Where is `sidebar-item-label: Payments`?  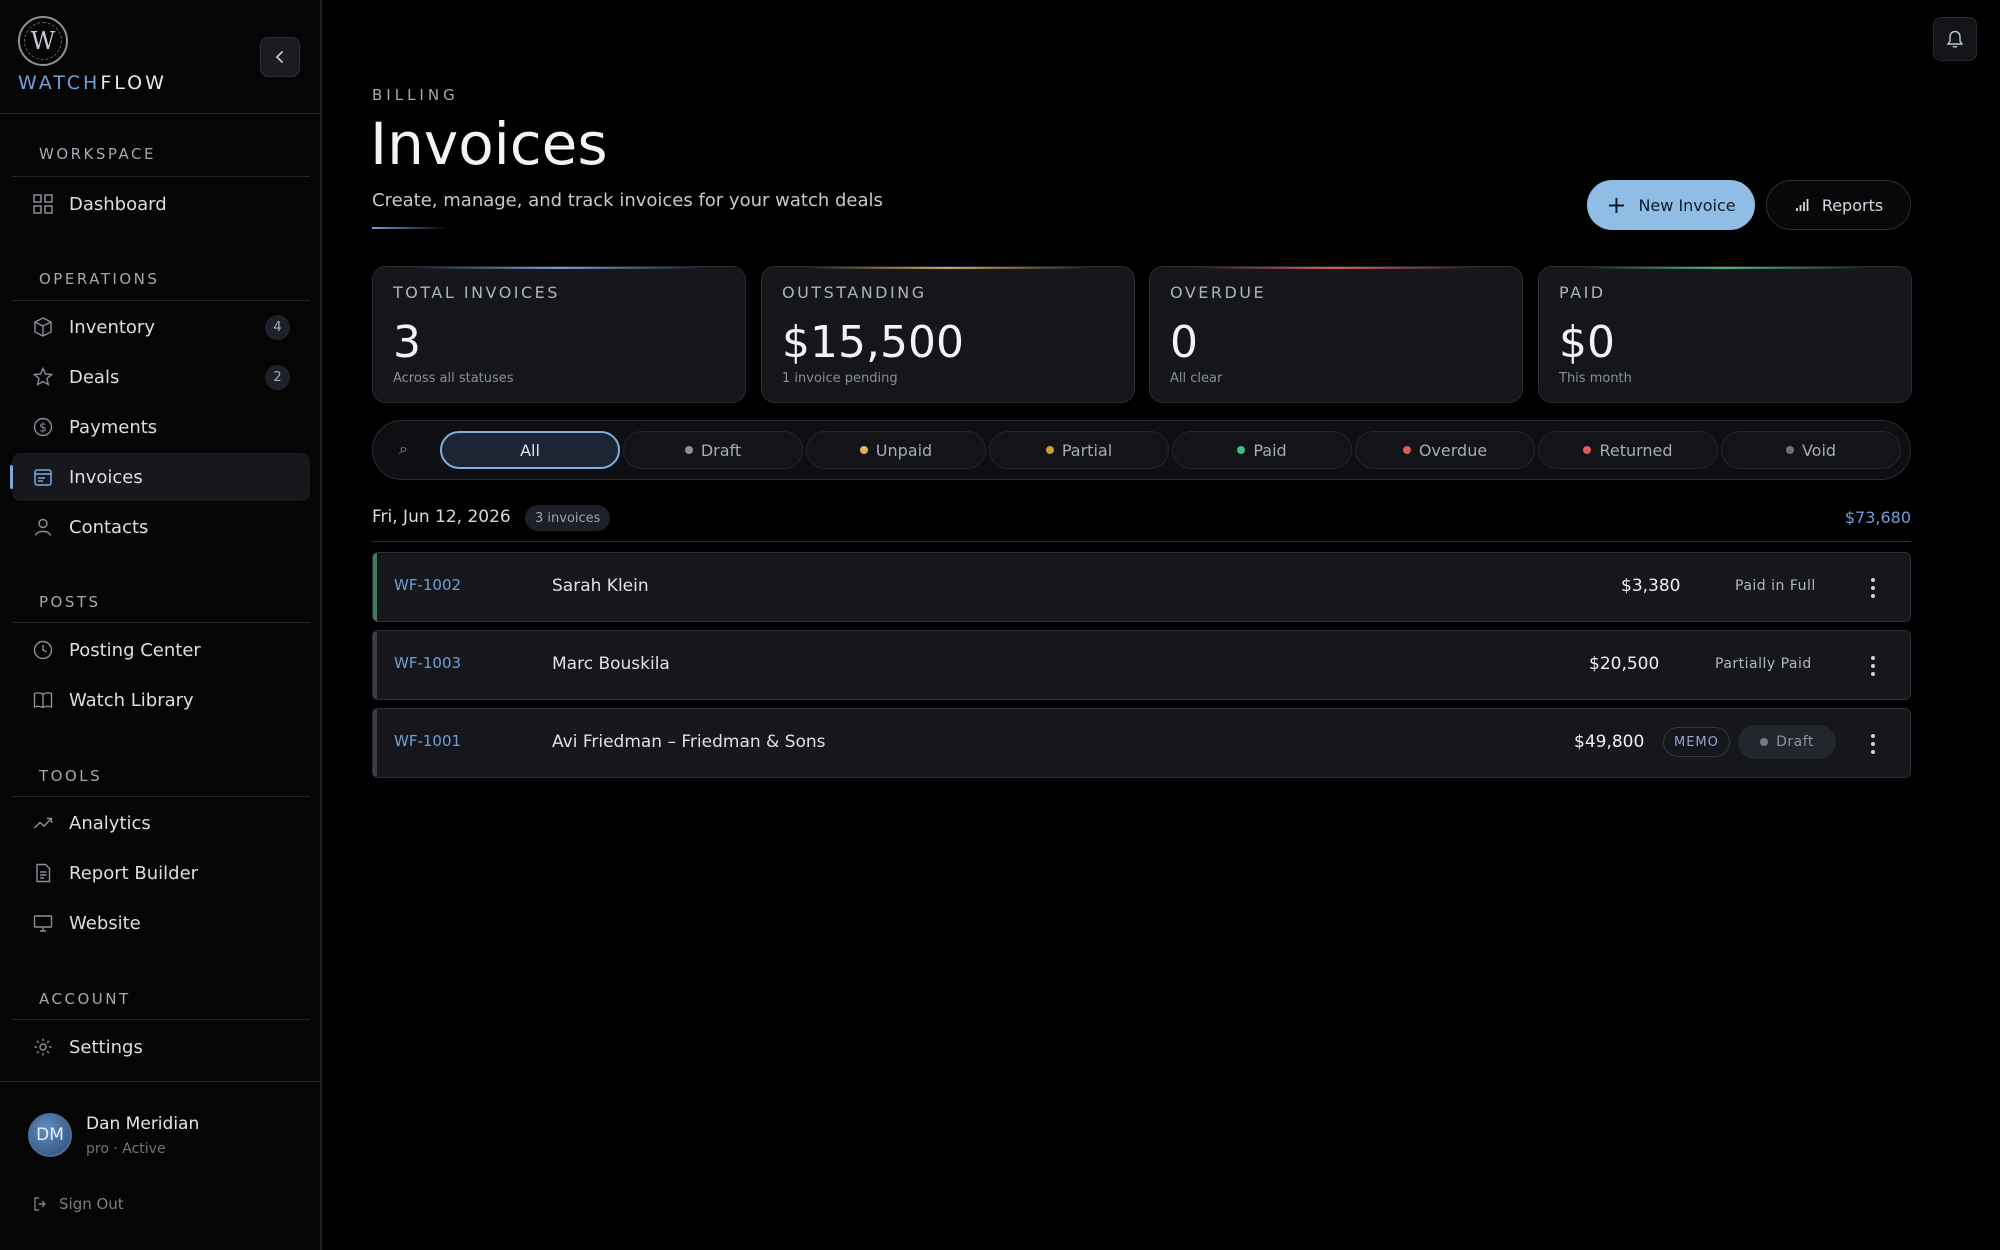 sidebar-item-label: Payments is located at coordinates (113, 427).